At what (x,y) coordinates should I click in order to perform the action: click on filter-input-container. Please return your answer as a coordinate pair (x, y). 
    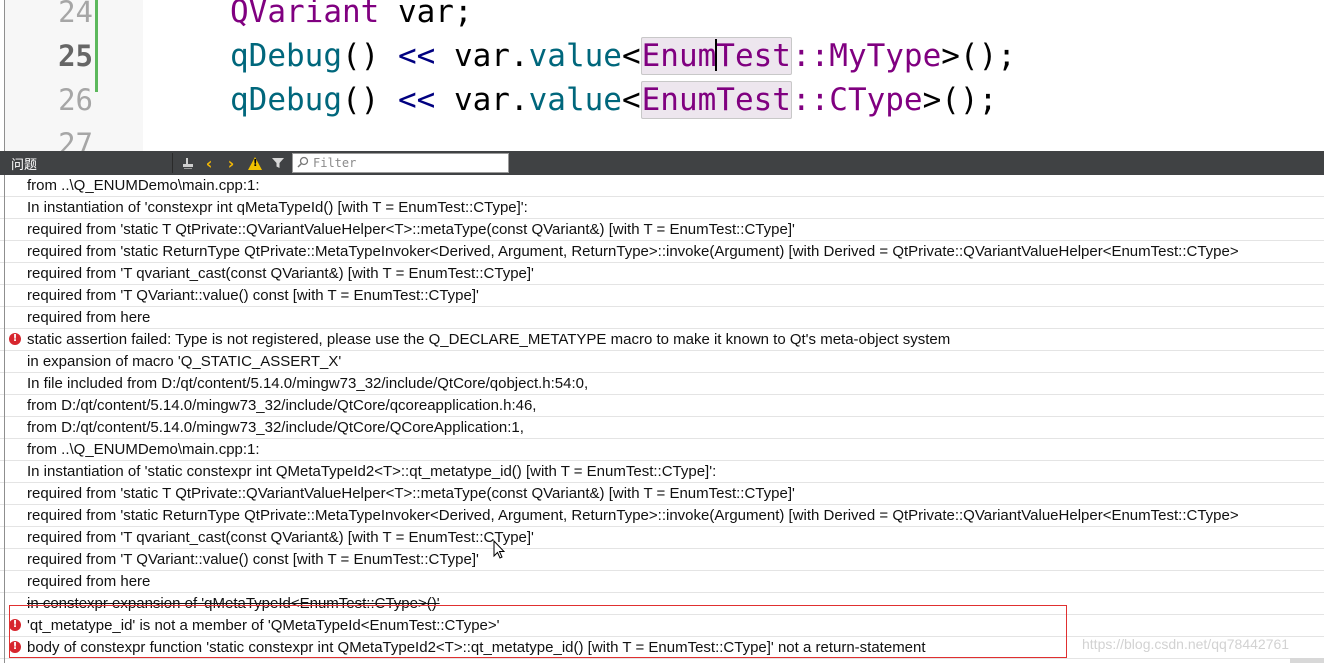
    Looking at the image, I should click on (400, 163).